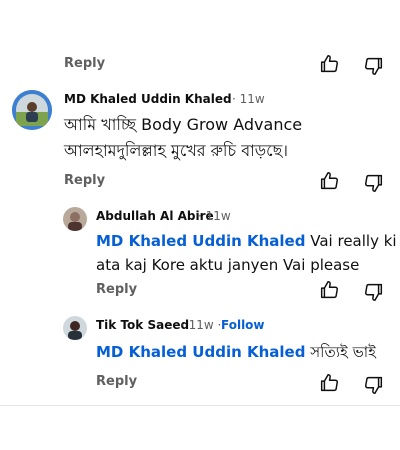 Image resolution: width=400 pixels, height=450 pixels. What do you see at coordinates (201, 325) in the screenshot?
I see `comment-time: · 11w ·` at bounding box center [201, 325].